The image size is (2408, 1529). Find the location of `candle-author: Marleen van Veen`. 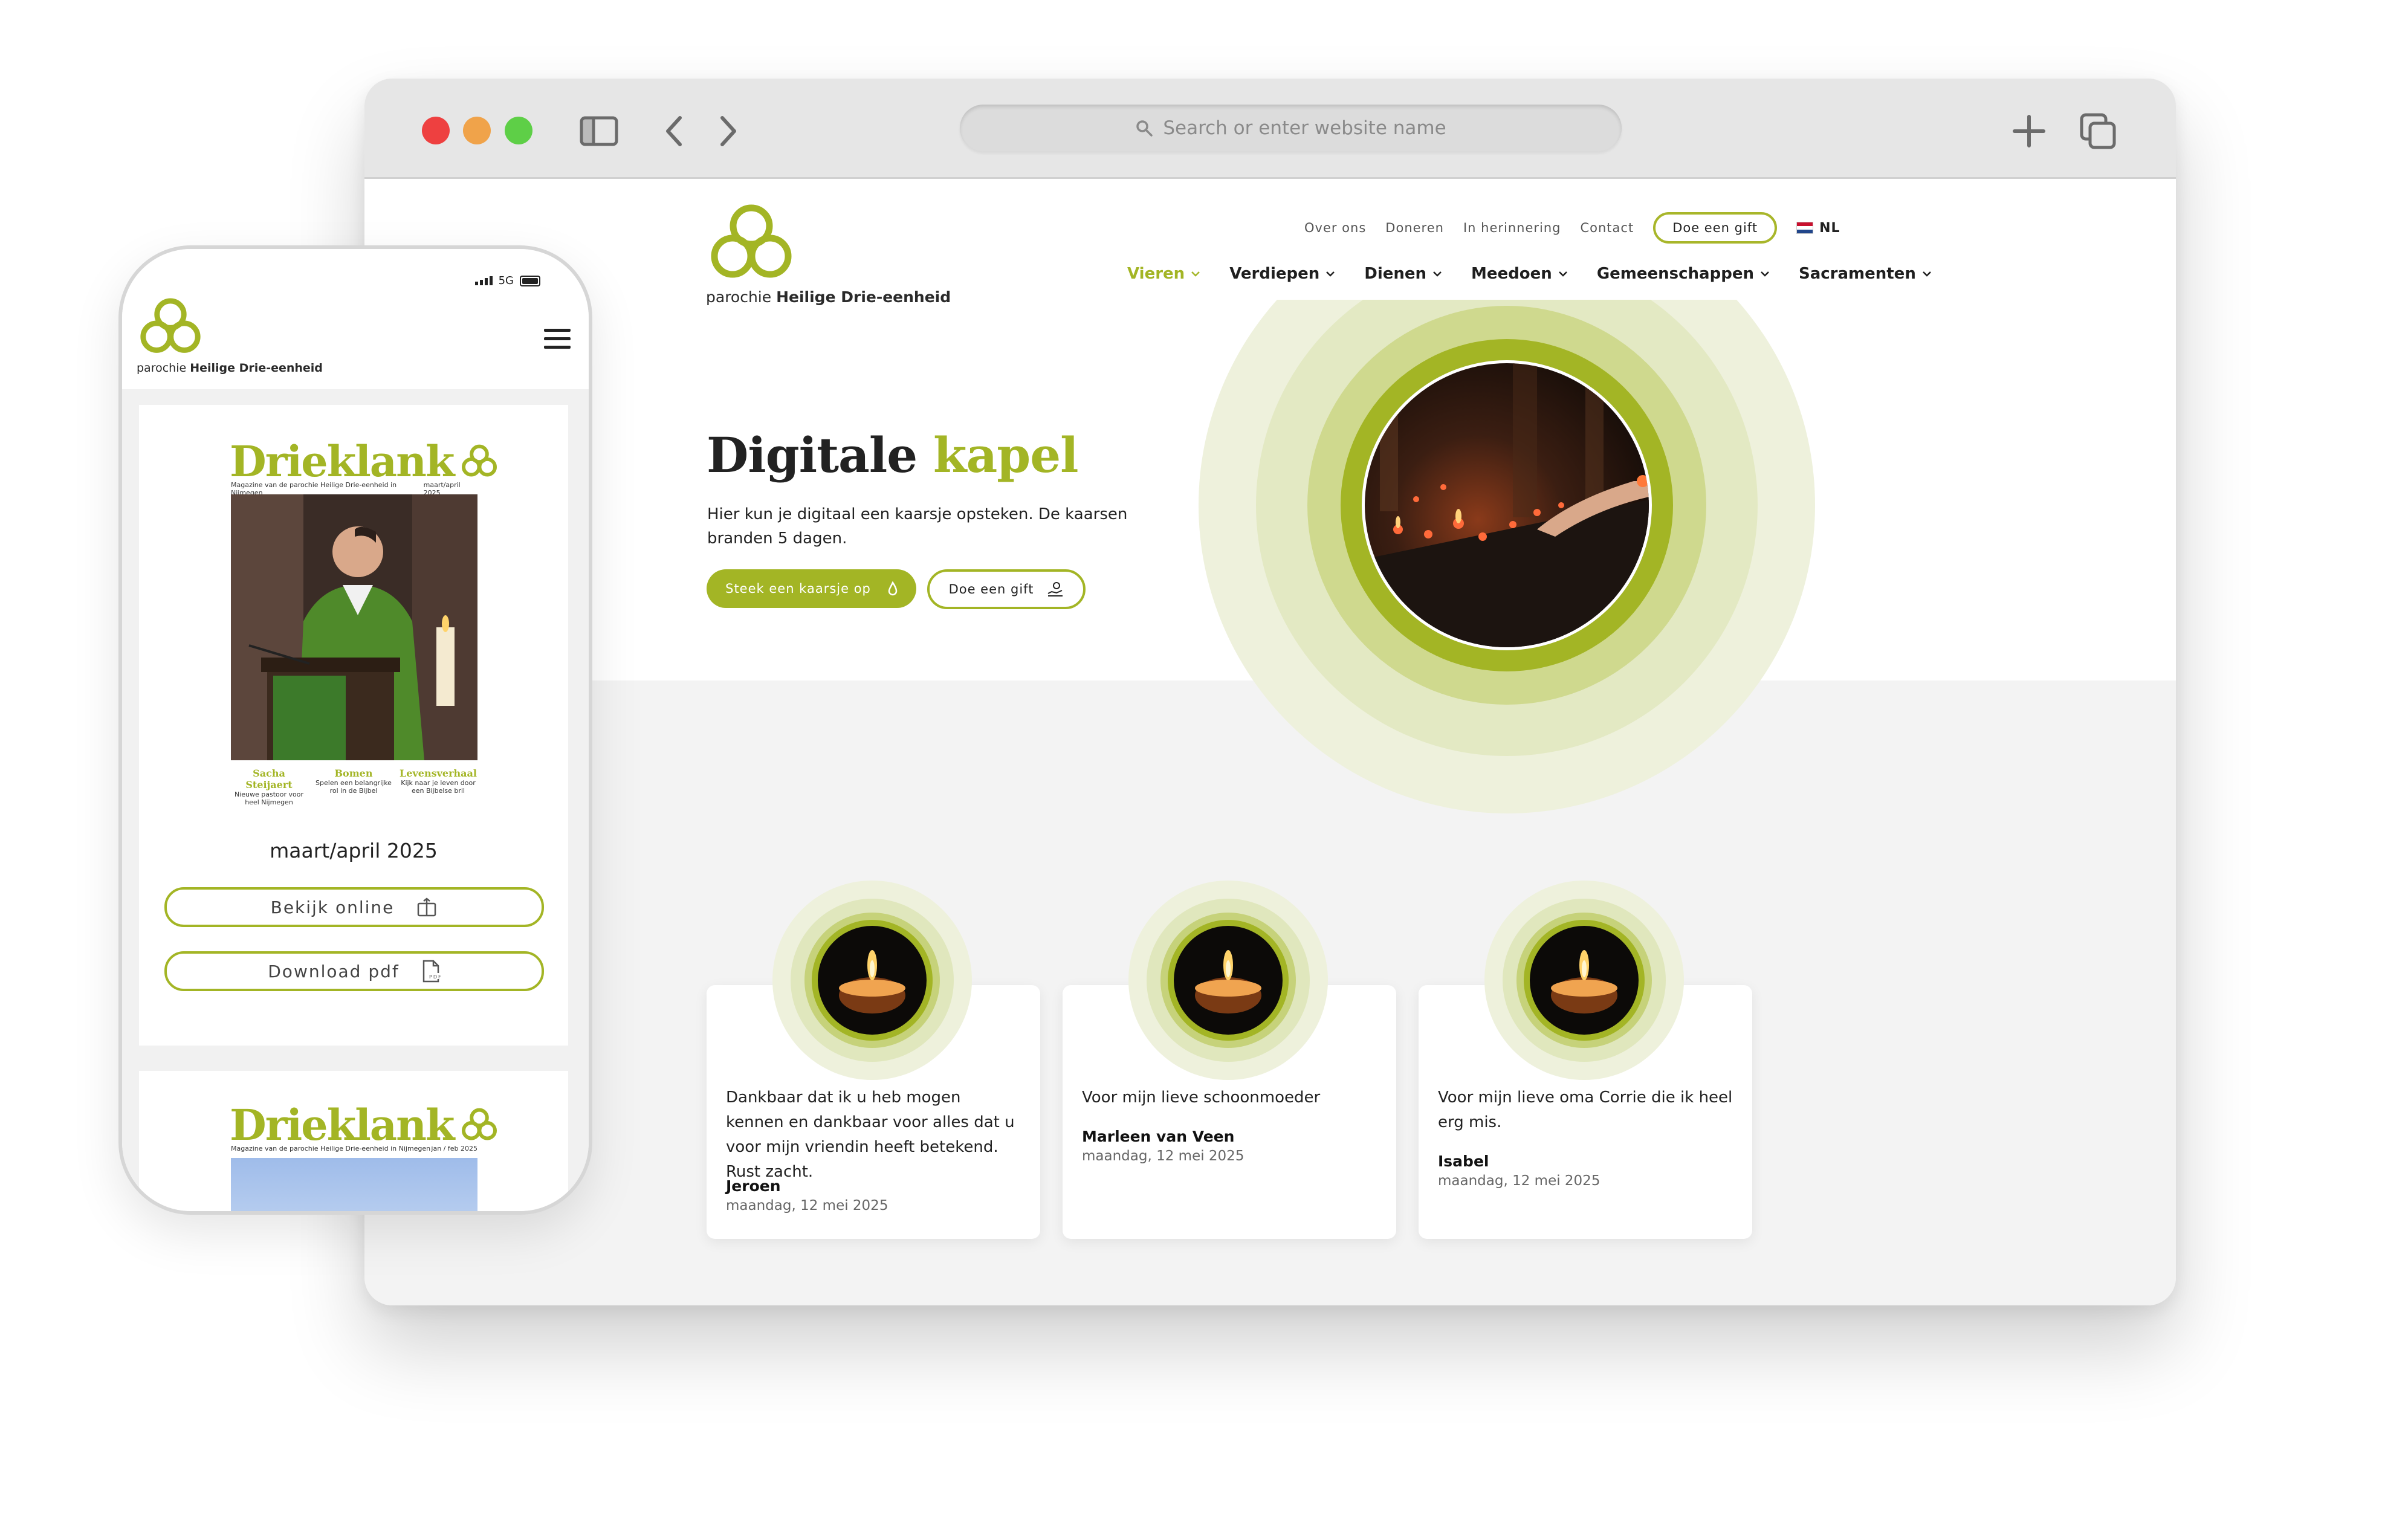

candle-author: Marleen van Veen is located at coordinates (1158, 1136).